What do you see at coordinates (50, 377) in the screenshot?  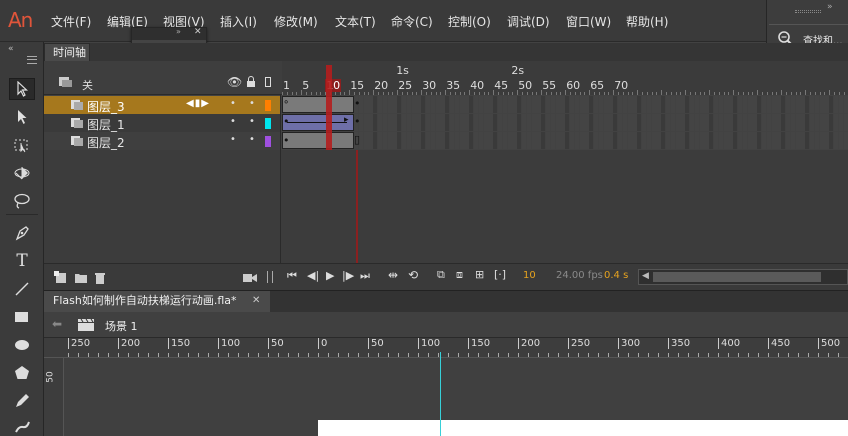 I see `vertical-ruler-label: 50` at bounding box center [50, 377].